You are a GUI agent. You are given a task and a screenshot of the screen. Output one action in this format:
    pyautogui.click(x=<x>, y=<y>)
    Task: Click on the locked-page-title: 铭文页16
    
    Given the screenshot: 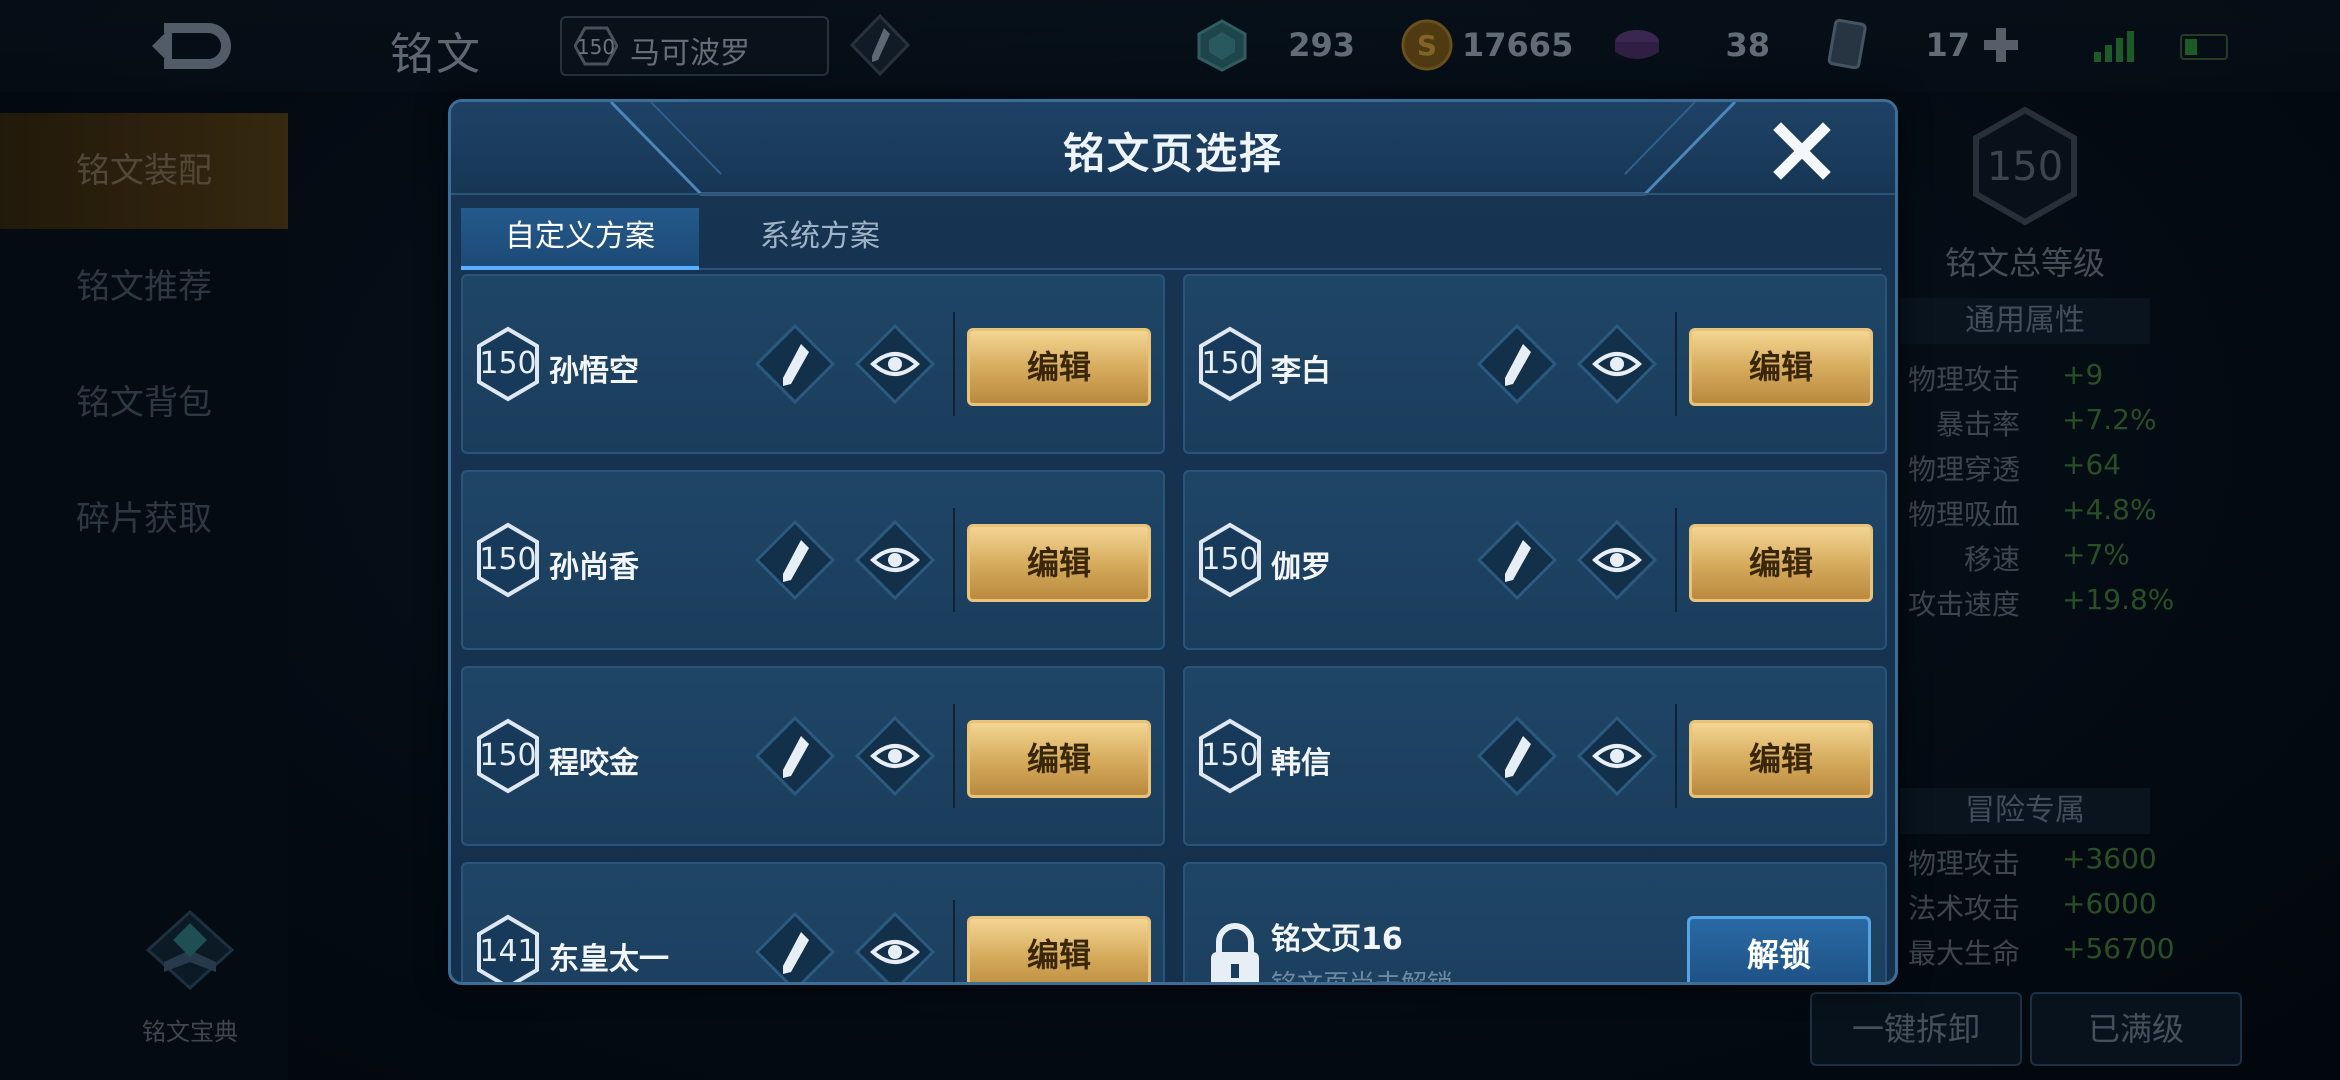 What is the action you would take?
    pyautogui.click(x=1337, y=939)
    